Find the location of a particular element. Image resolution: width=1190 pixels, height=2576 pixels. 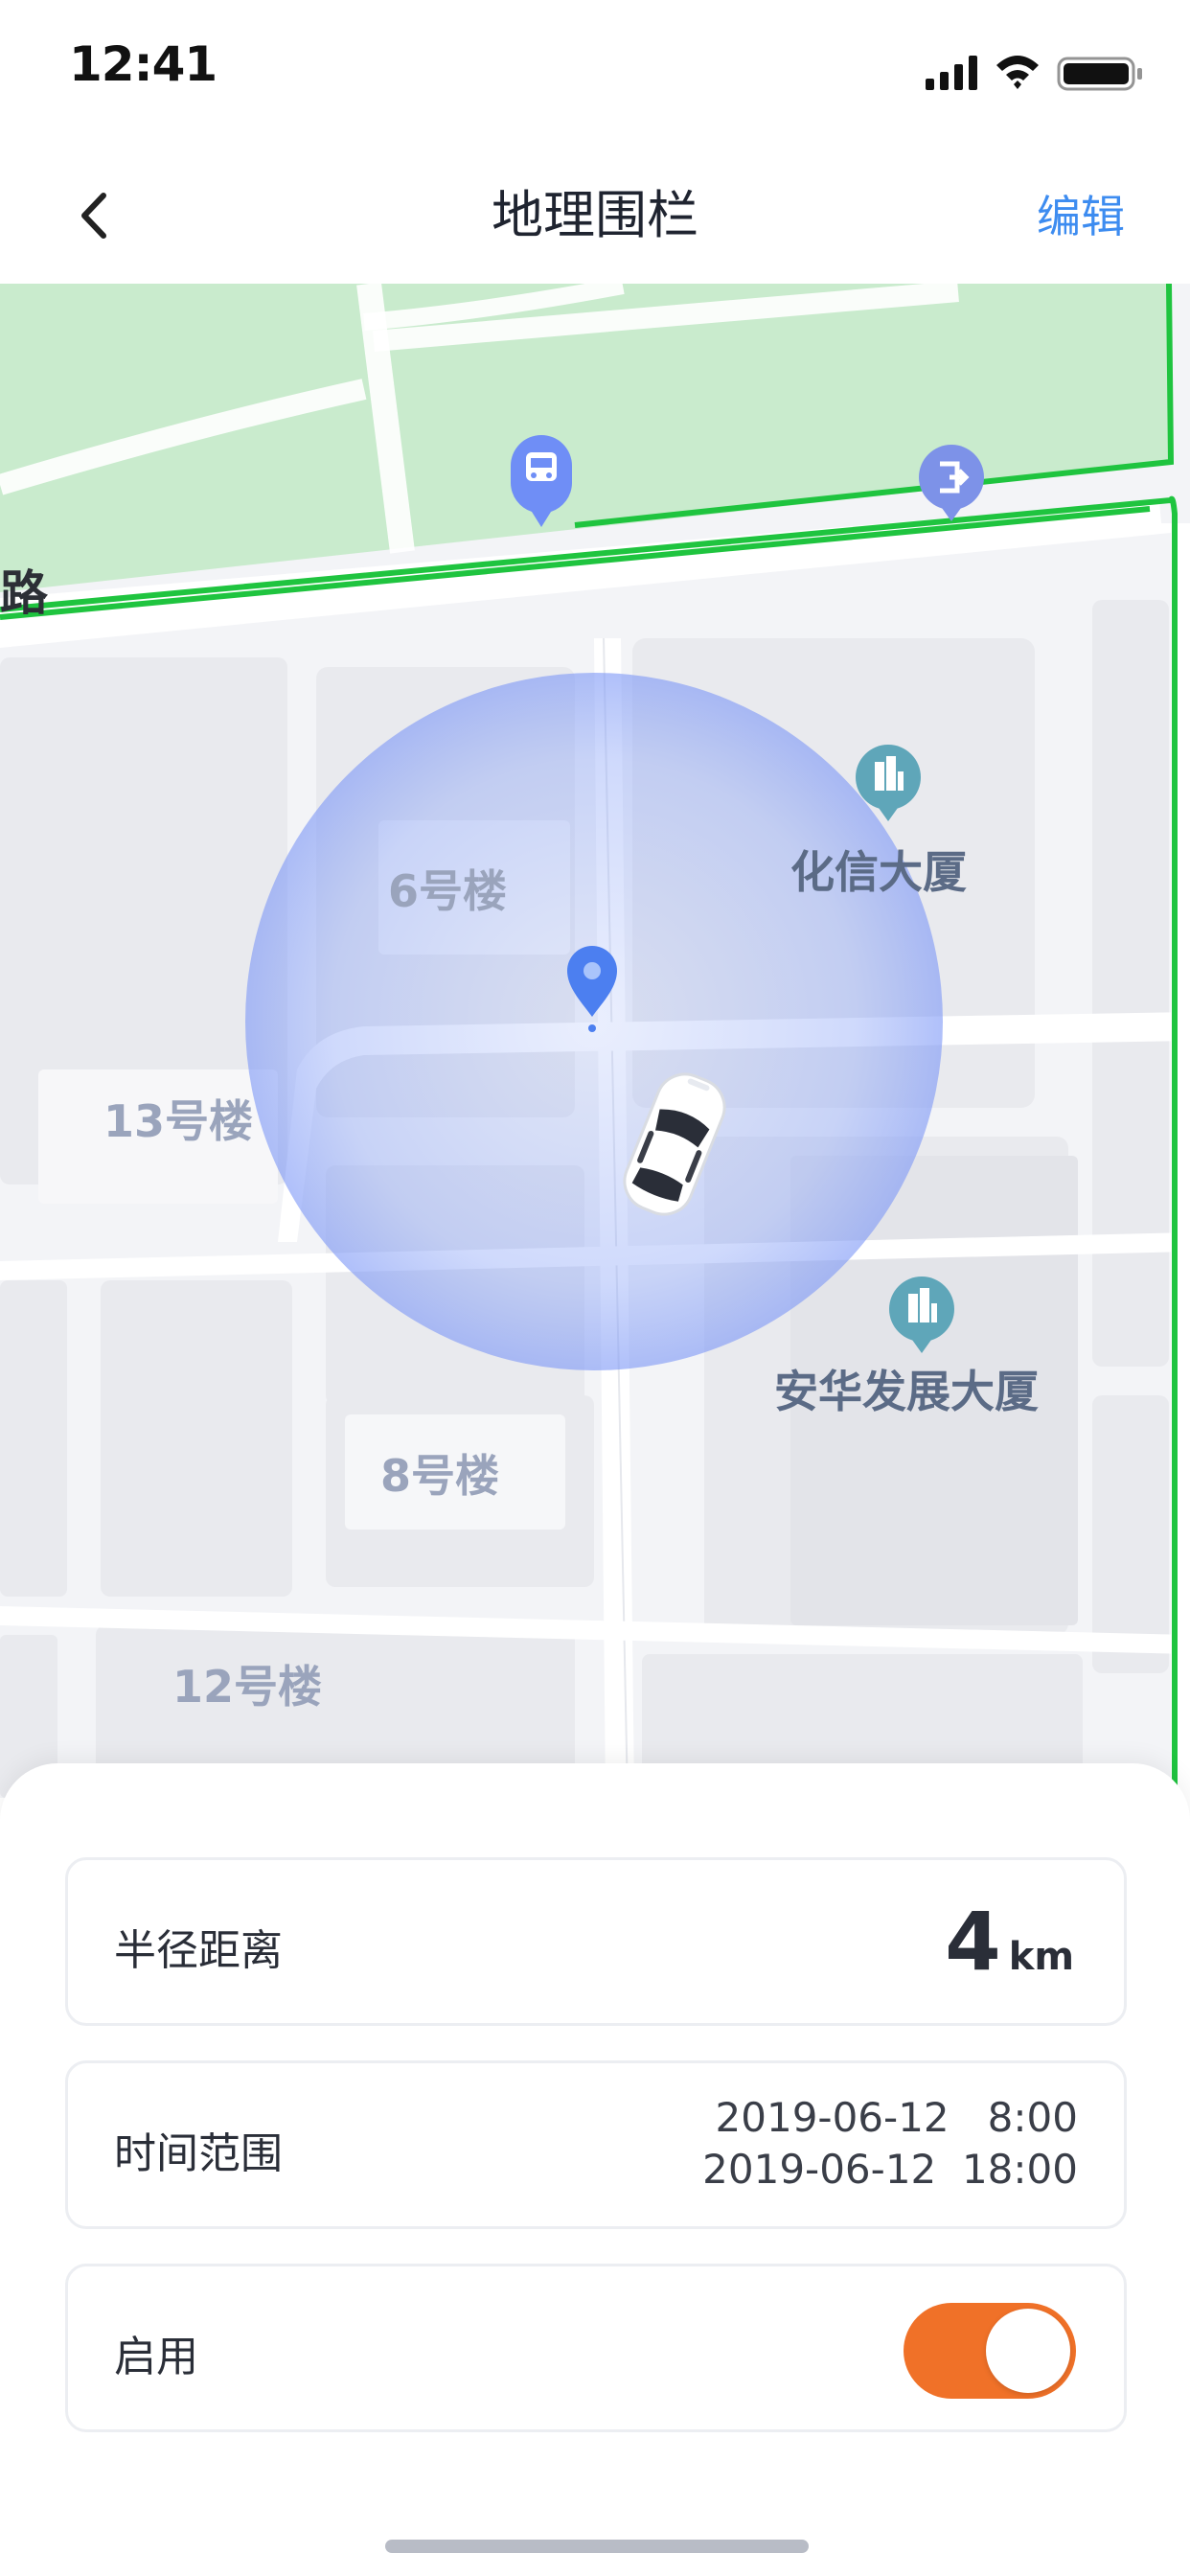

map-label-building-6: 6号楼 is located at coordinates (448, 891).